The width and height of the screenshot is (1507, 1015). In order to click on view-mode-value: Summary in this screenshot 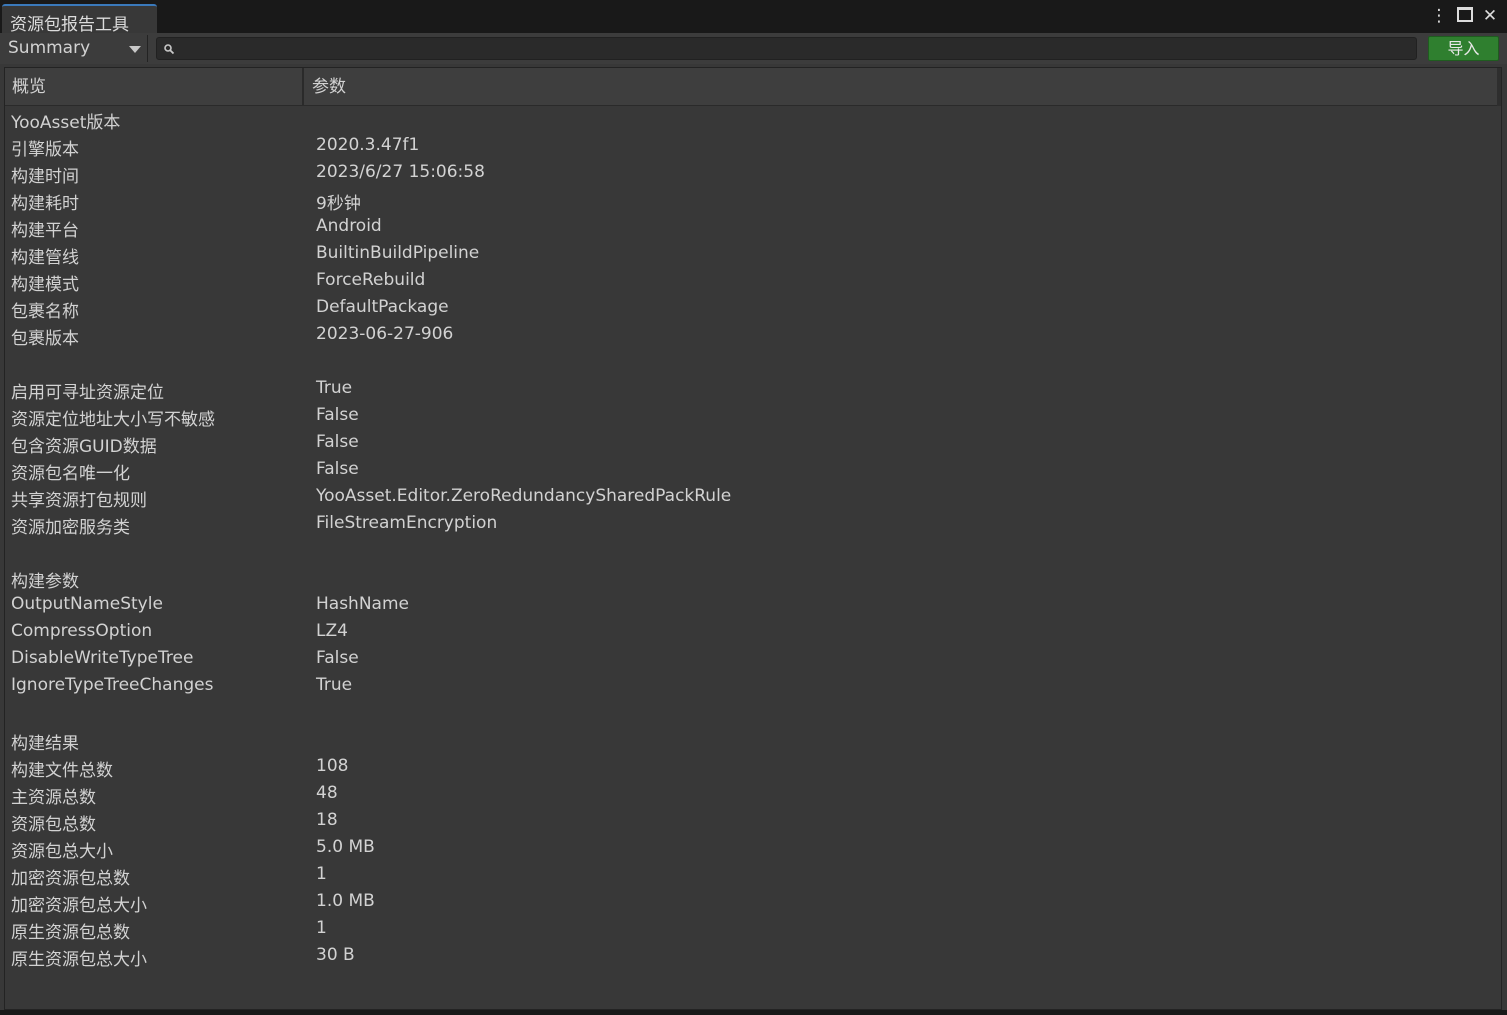, I will do `click(49, 48)`.